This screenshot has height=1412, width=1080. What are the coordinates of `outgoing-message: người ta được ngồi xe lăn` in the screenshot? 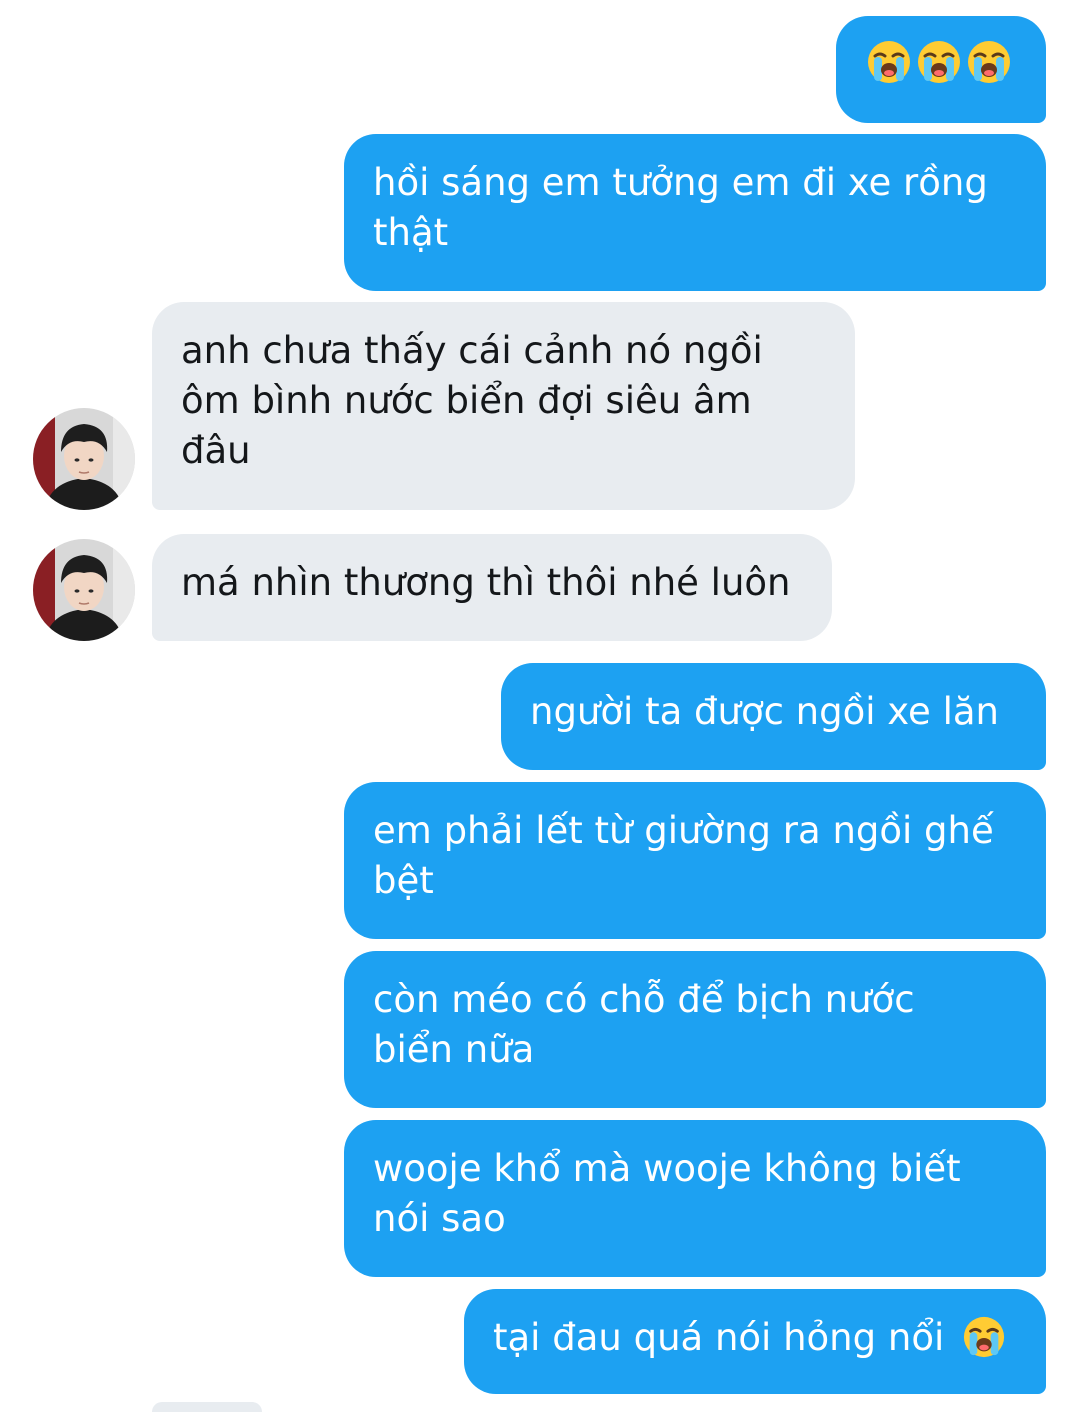 It's located at (773, 716).